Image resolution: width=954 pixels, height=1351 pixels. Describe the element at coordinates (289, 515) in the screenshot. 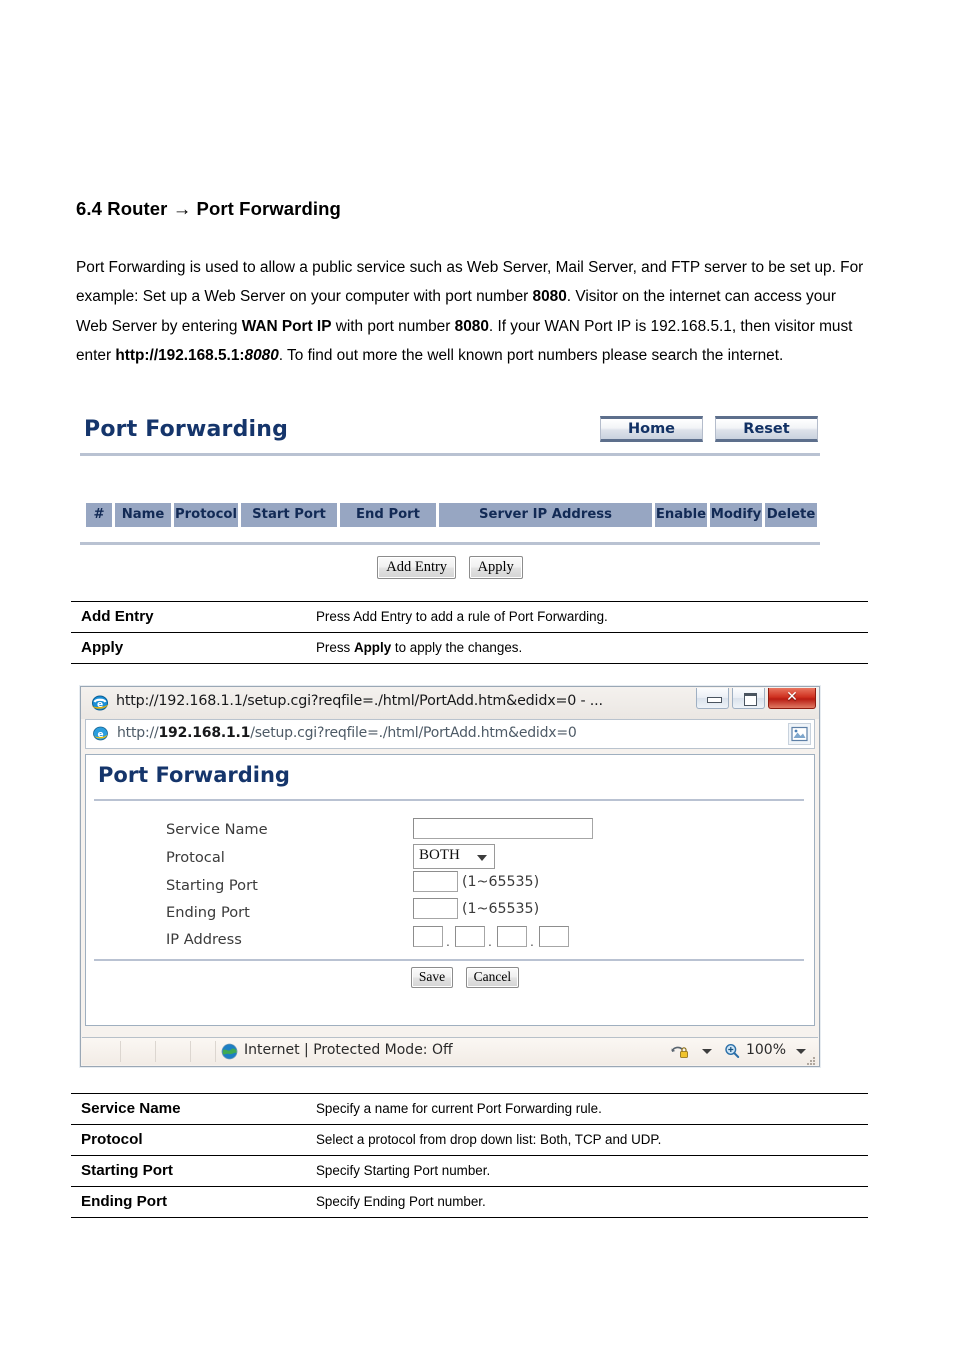

I see `table-header-start-port: Start Port` at that location.